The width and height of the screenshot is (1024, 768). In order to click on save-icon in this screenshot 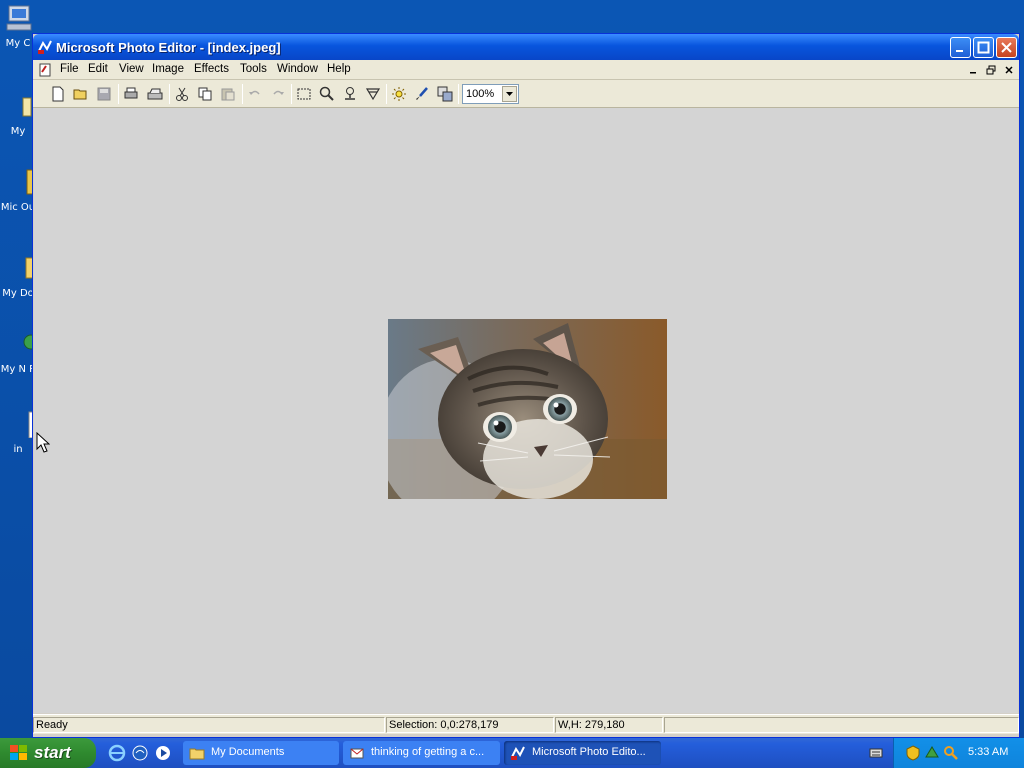, I will do `click(104, 94)`.